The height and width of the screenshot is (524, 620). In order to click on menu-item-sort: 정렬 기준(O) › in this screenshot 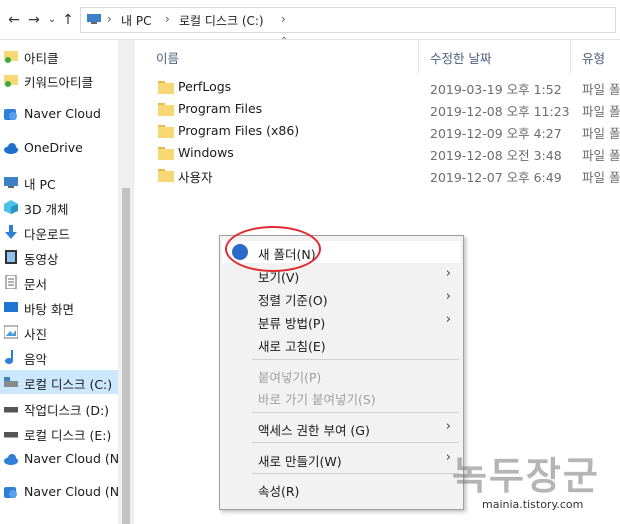, I will do `click(341, 298)`.